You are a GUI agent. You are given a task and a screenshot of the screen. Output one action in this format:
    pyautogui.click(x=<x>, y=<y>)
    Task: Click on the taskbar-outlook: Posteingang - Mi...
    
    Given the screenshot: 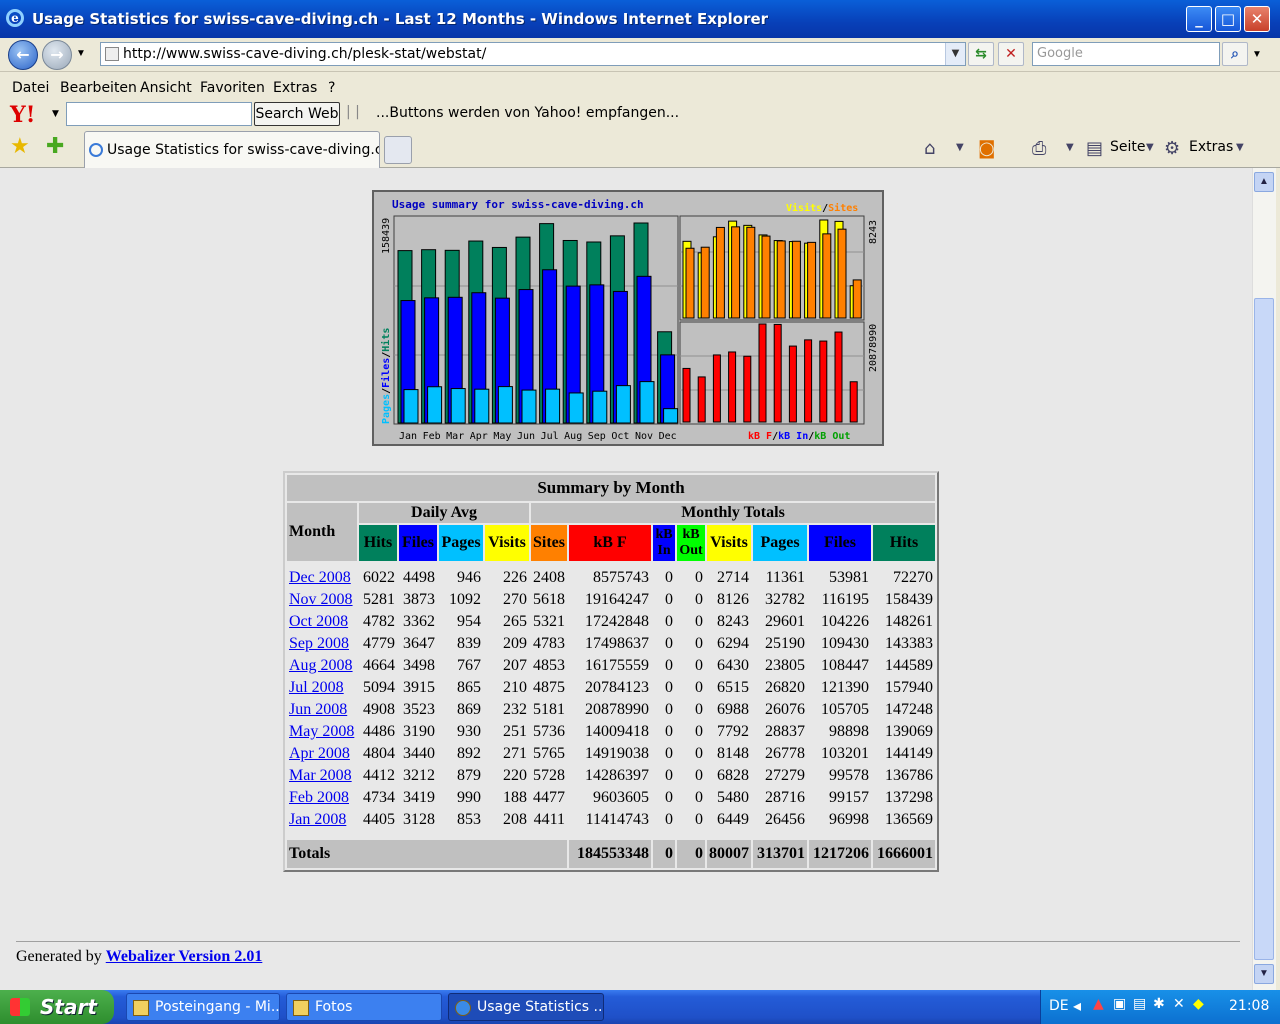 What is the action you would take?
    pyautogui.click(x=203, y=1007)
    